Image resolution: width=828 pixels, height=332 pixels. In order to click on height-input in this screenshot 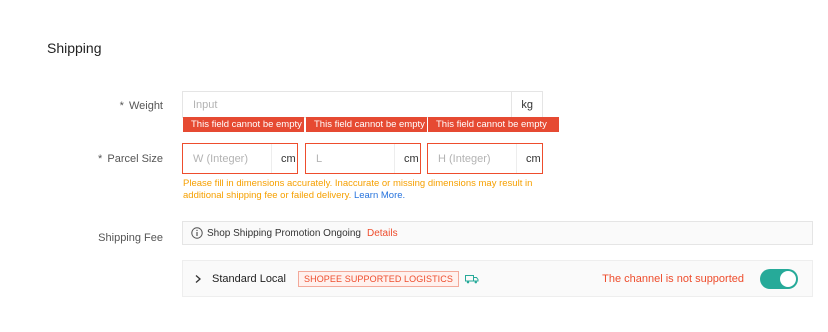, I will do `click(472, 158)`.